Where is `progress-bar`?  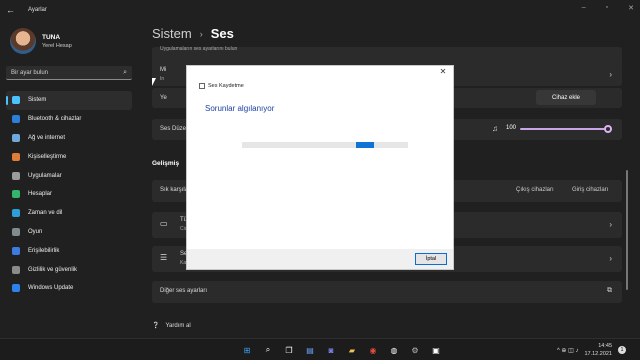 progress-bar is located at coordinates (325, 145).